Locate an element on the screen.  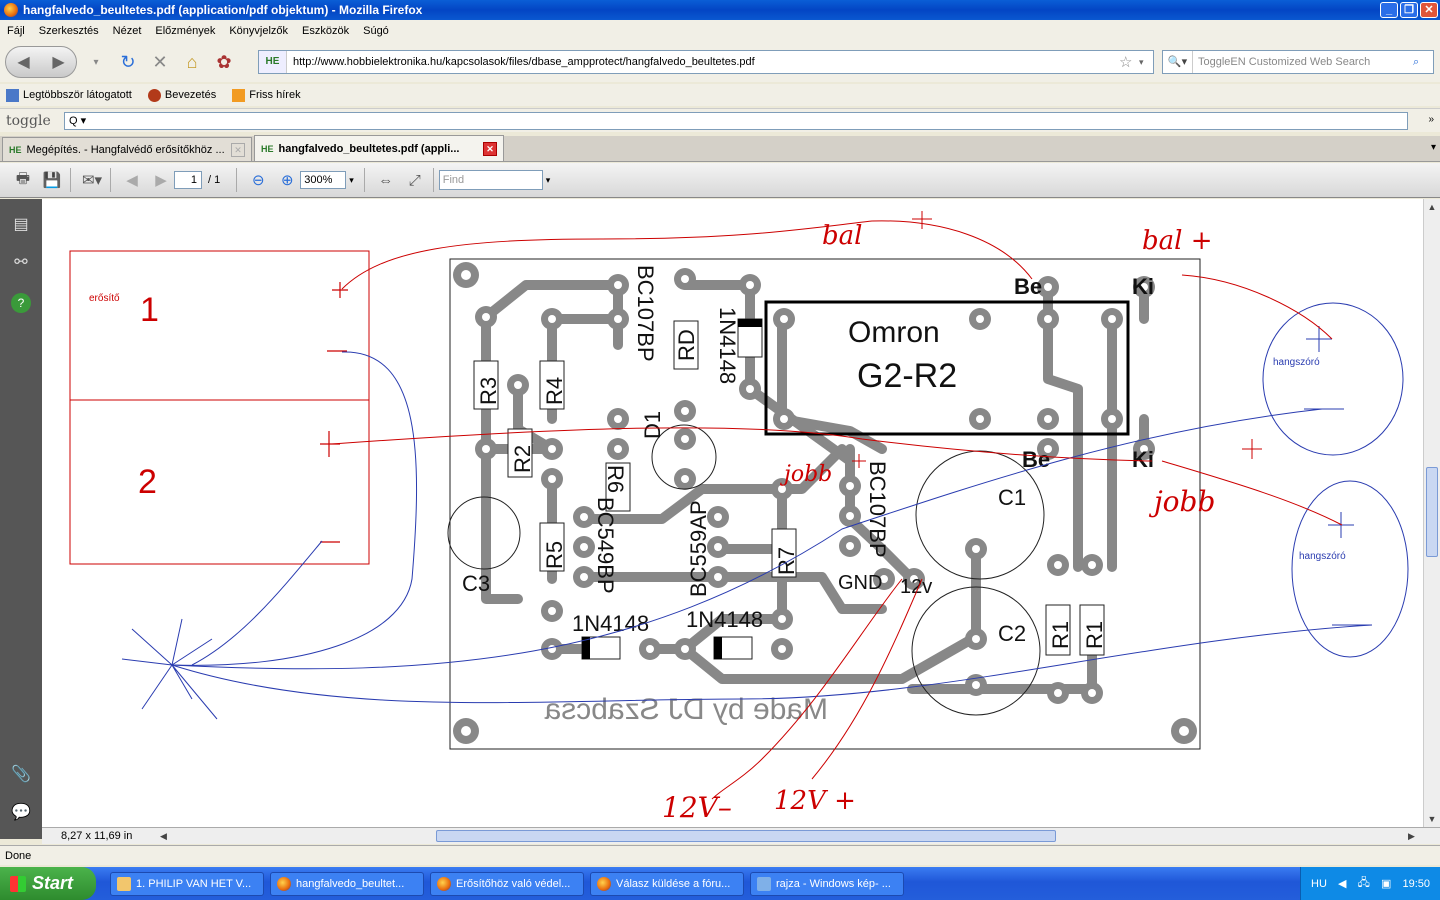
scroll-left-icon: ◀ is located at coordinates (167, 836).